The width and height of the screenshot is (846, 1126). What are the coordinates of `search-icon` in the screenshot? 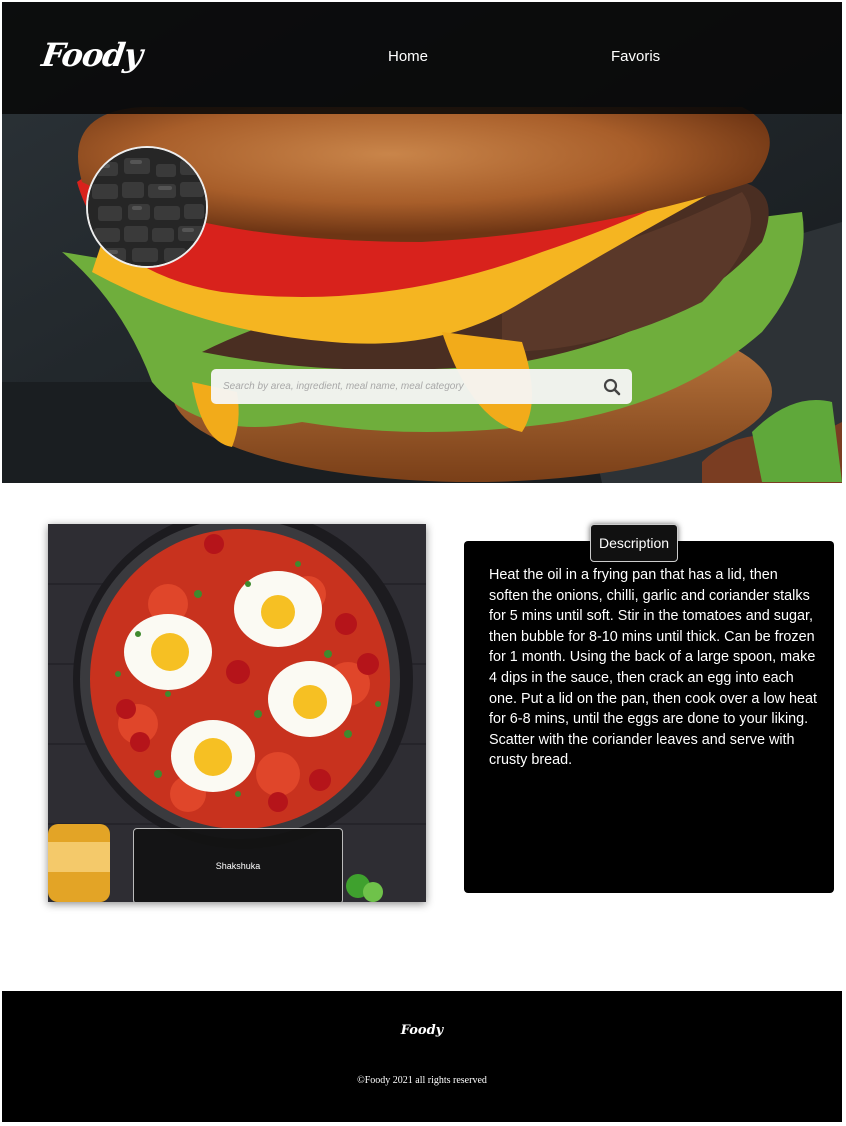 It's located at (612, 387).